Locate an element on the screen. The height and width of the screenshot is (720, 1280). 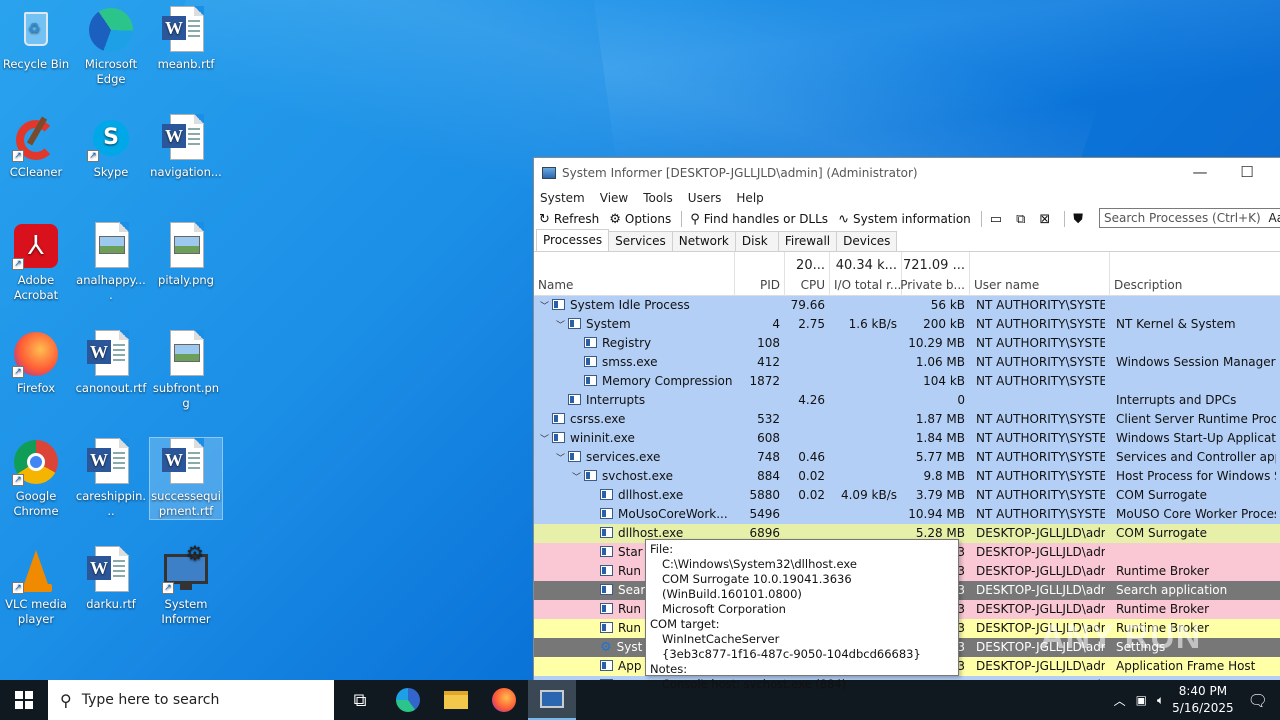
taskbar-file-explorer is located at coordinates (456, 700).